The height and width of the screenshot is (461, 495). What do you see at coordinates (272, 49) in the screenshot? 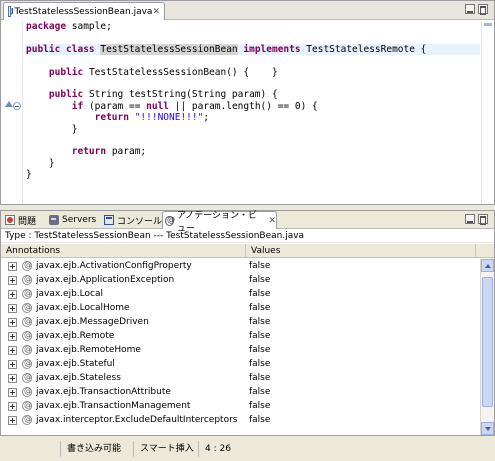
I see `code-token: implements` at bounding box center [272, 49].